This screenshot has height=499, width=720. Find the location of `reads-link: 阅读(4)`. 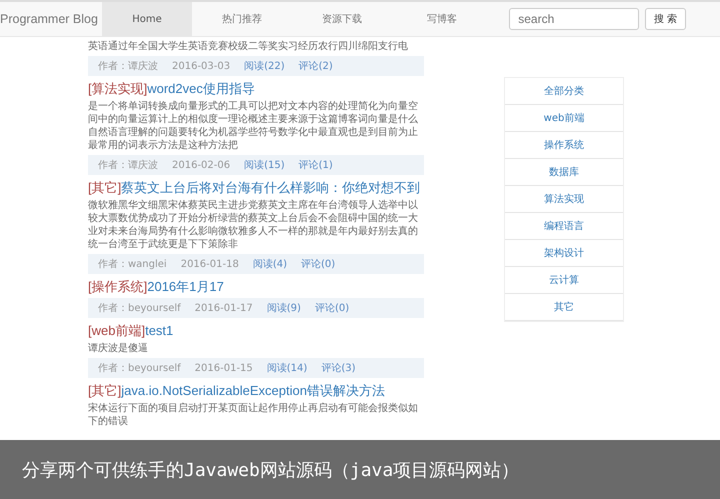

reads-link: 阅读(4) is located at coordinates (269, 264).